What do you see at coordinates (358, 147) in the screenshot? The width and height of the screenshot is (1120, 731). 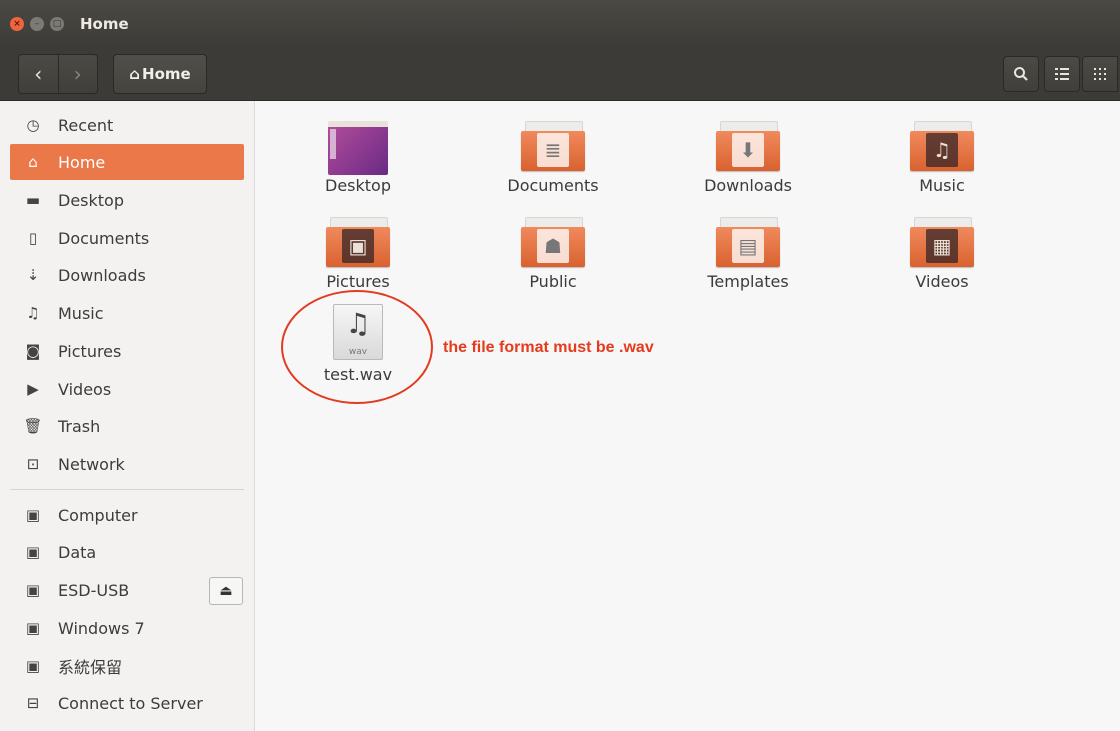 I see `desktop-folder-icon` at bounding box center [358, 147].